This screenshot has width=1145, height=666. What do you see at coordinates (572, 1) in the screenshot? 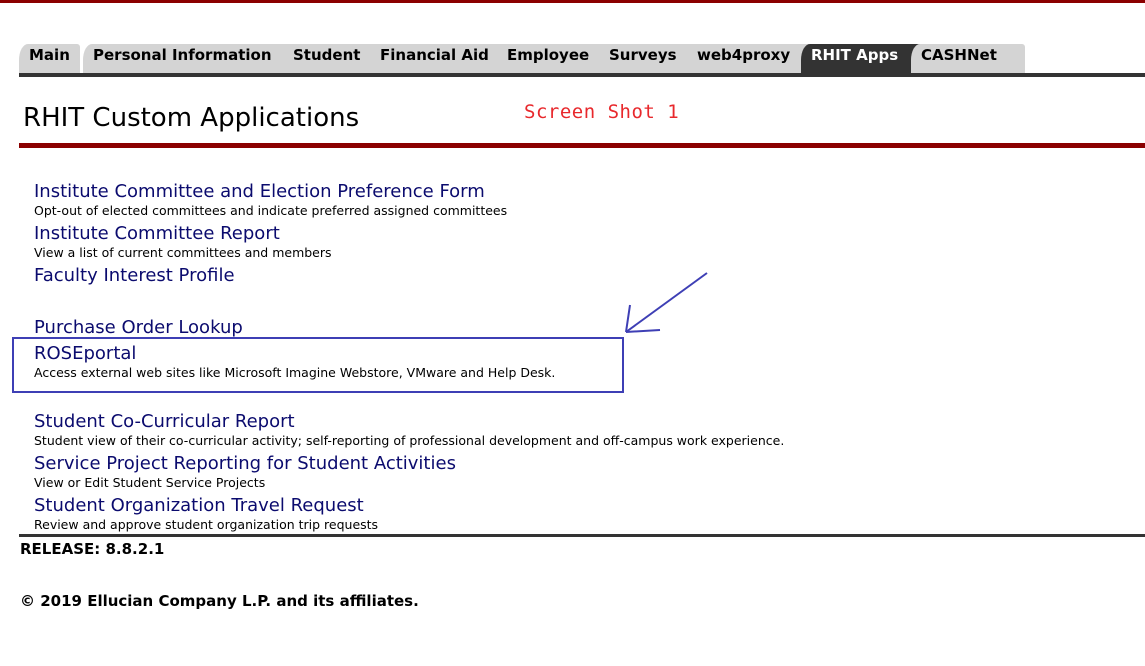
I see `top-accent-line` at bounding box center [572, 1].